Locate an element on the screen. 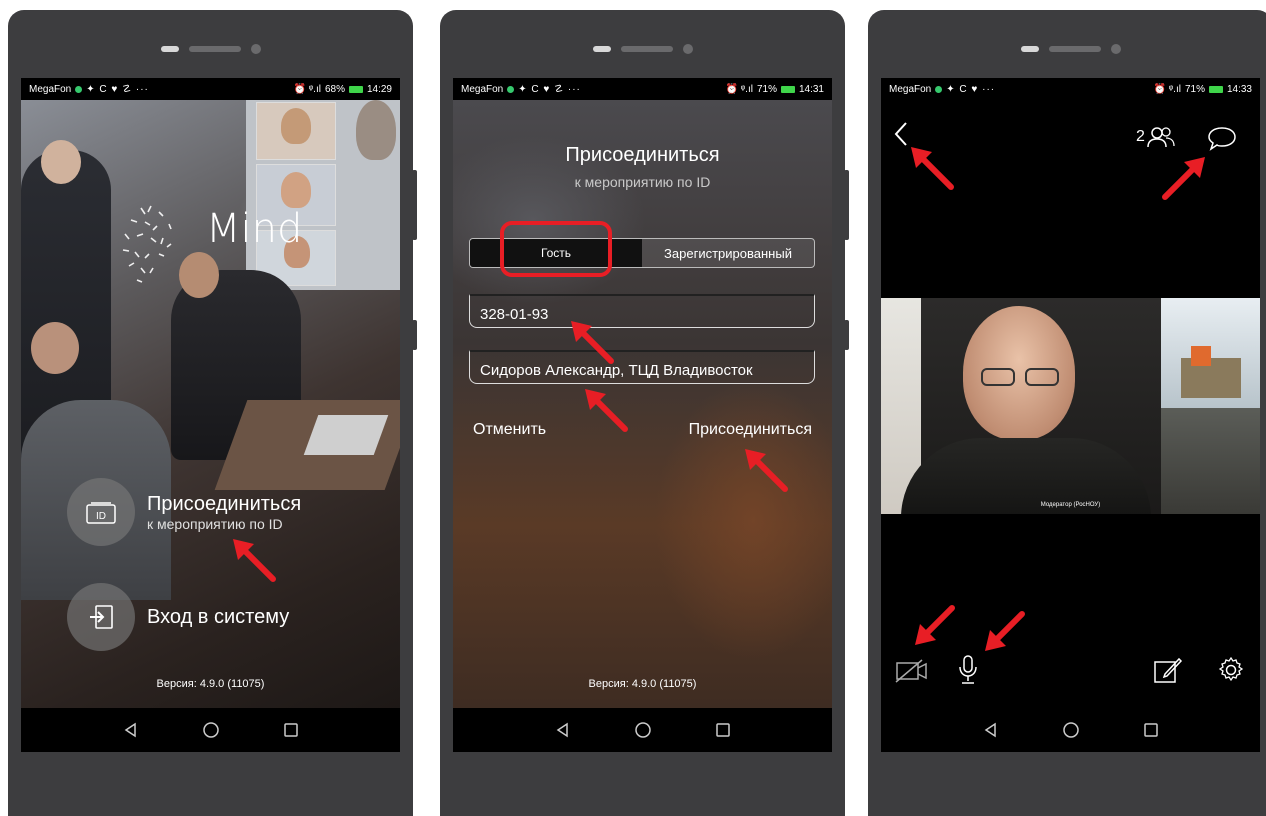 This screenshot has height=816, width=1266. microphone-icon is located at coordinates (968, 670).